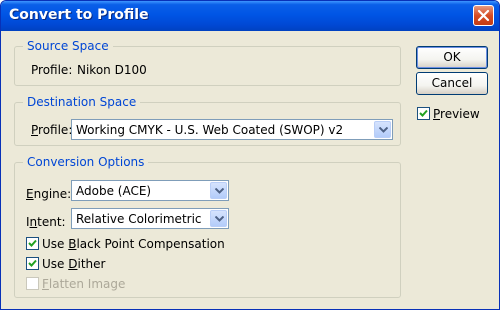  I want to click on source-profile-value: Nikon D100, so click(112, 70).